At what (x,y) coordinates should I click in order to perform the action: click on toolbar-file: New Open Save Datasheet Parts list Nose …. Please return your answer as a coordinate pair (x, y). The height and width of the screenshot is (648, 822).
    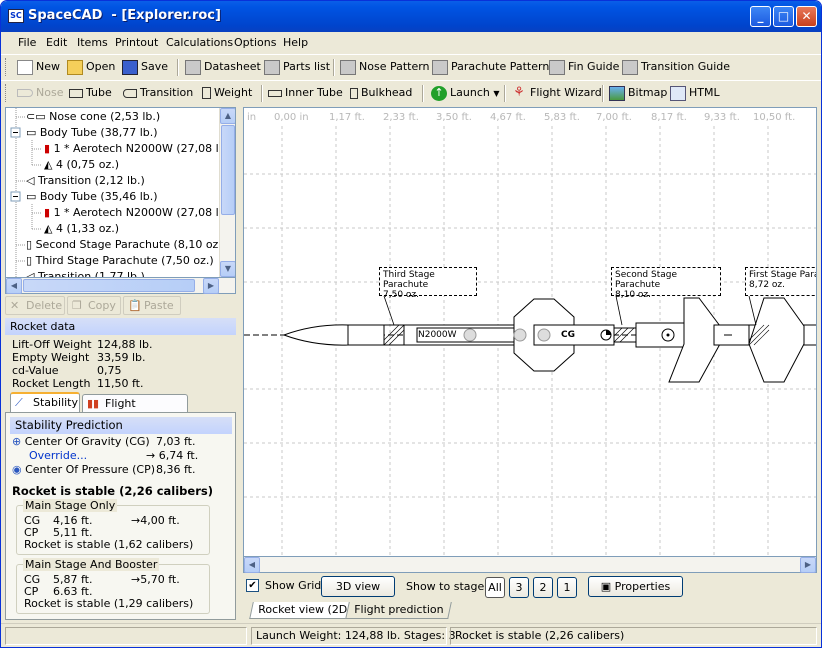
    Looking at the image, I should click on (411, 66).